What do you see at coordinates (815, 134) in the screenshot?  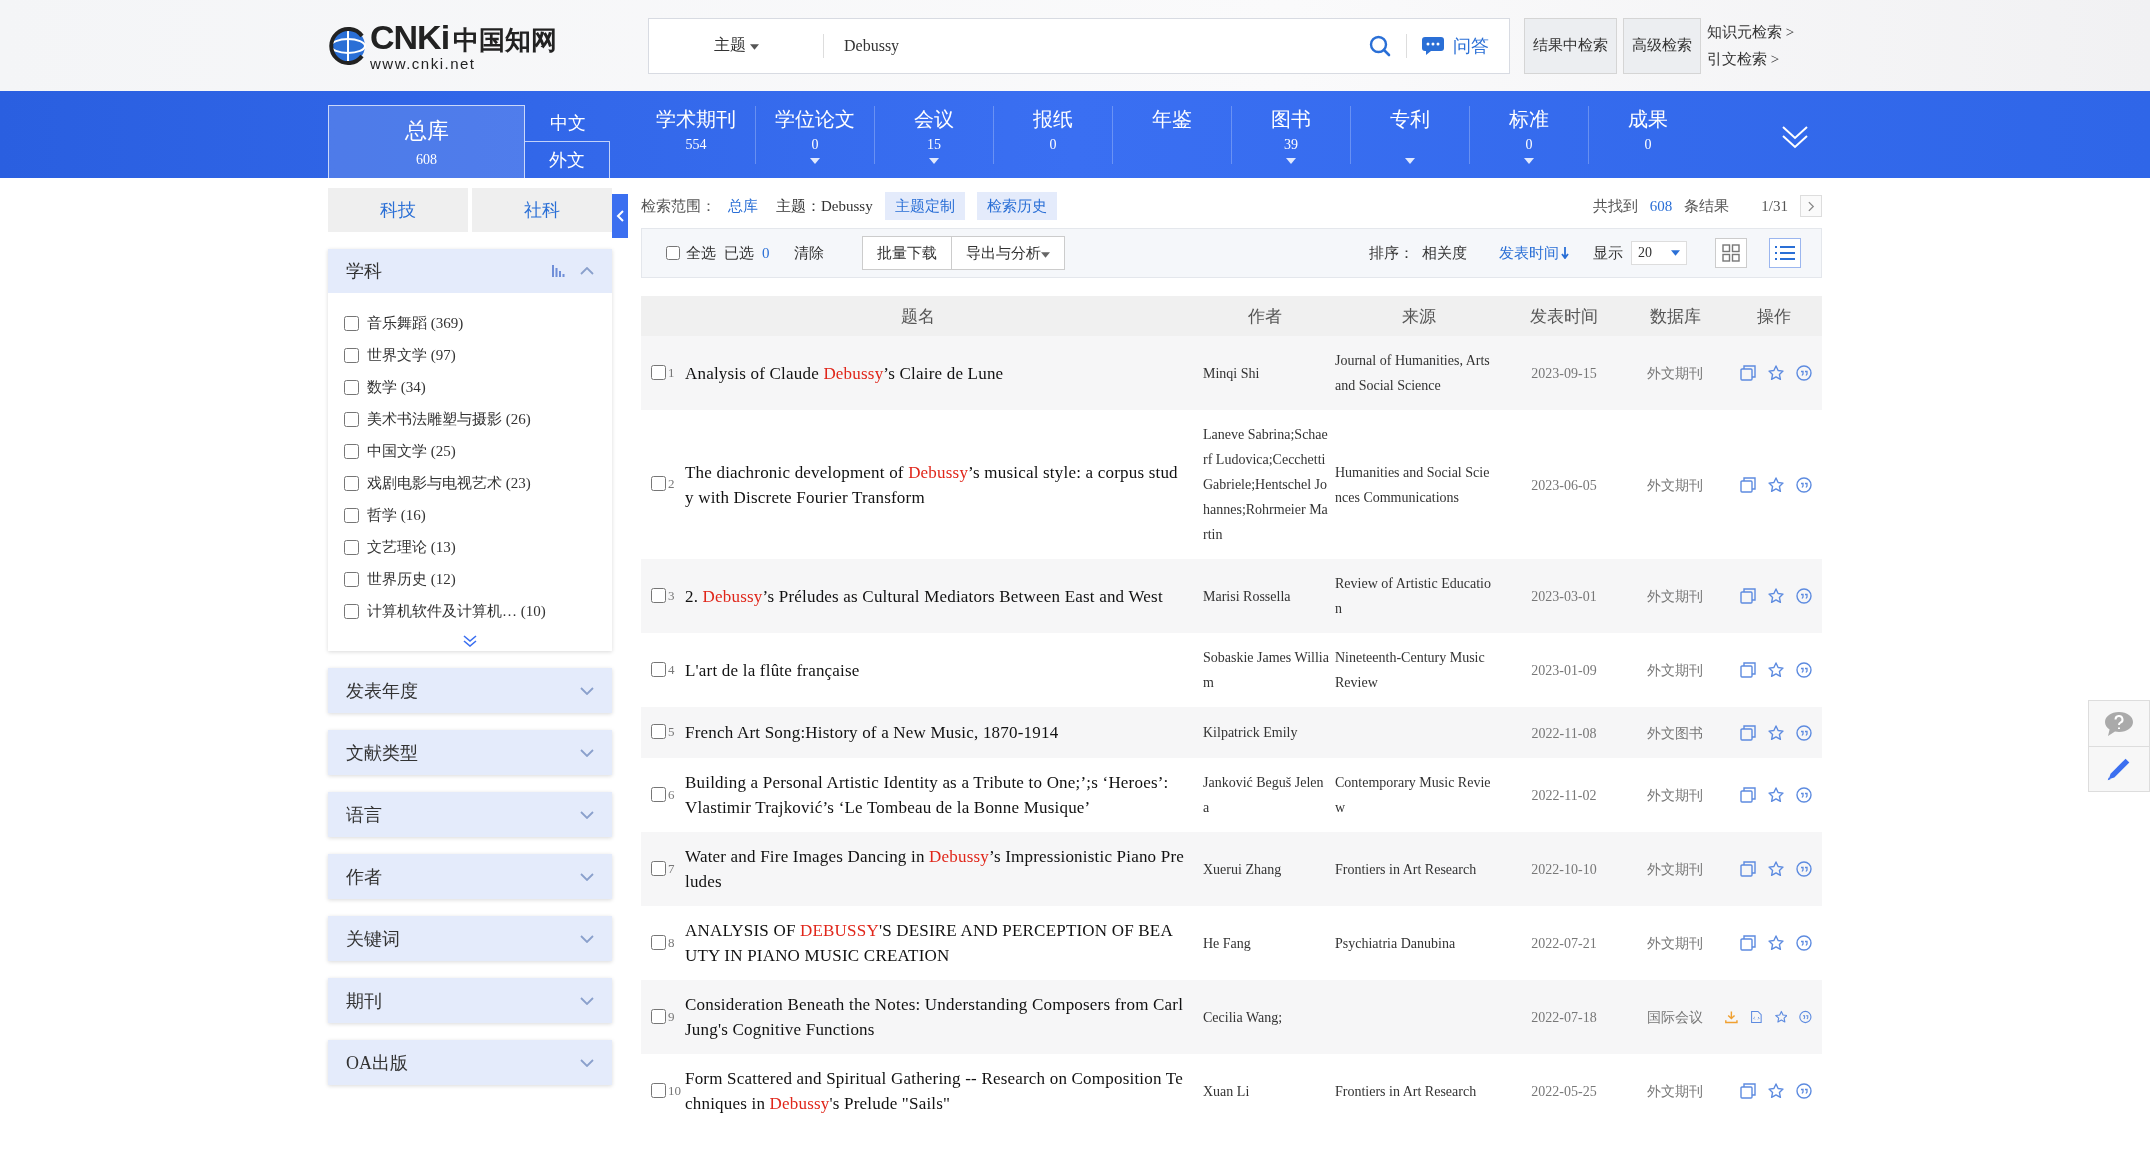 I see `category-tab: 学位论文 0` at bounding box center [815, 134].